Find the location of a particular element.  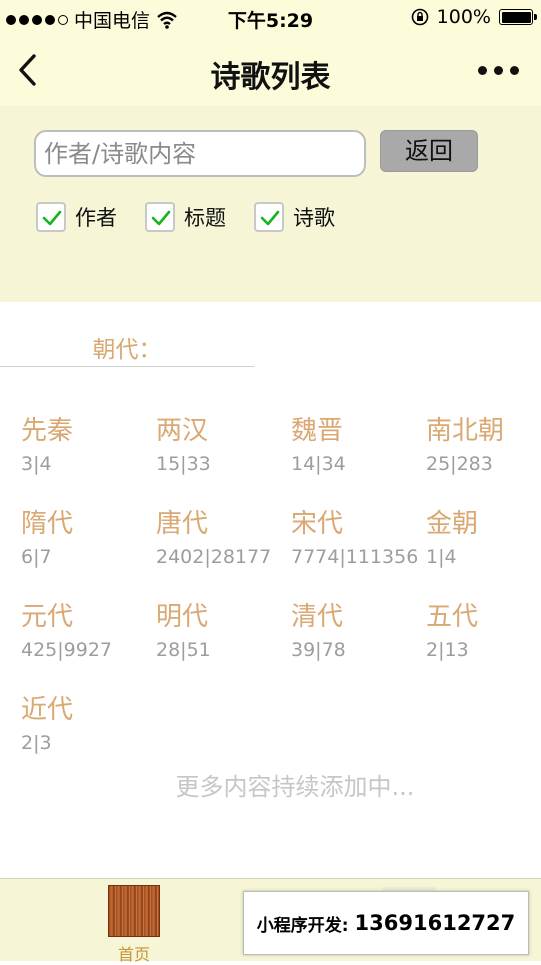

filter-label: 标题 is located at coordinates (205, 218).